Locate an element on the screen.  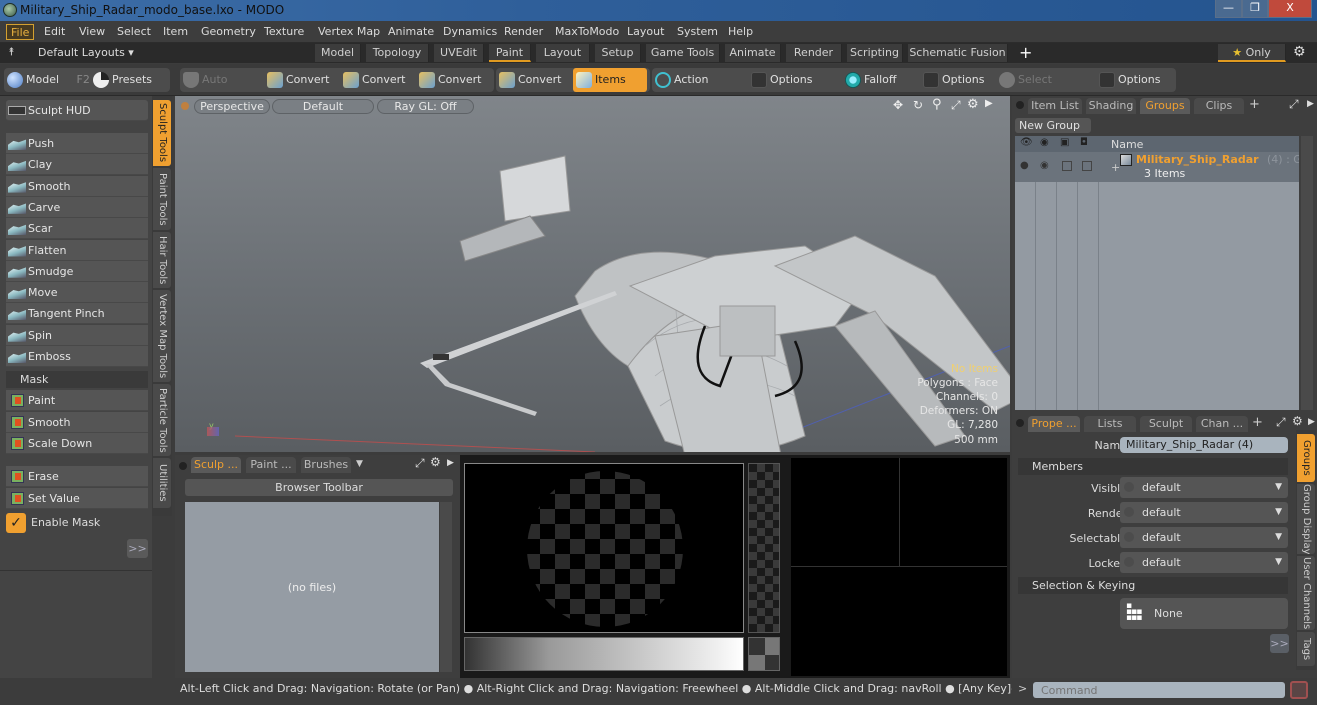
menu-layout: Layout is located at coordinates (645, 32).